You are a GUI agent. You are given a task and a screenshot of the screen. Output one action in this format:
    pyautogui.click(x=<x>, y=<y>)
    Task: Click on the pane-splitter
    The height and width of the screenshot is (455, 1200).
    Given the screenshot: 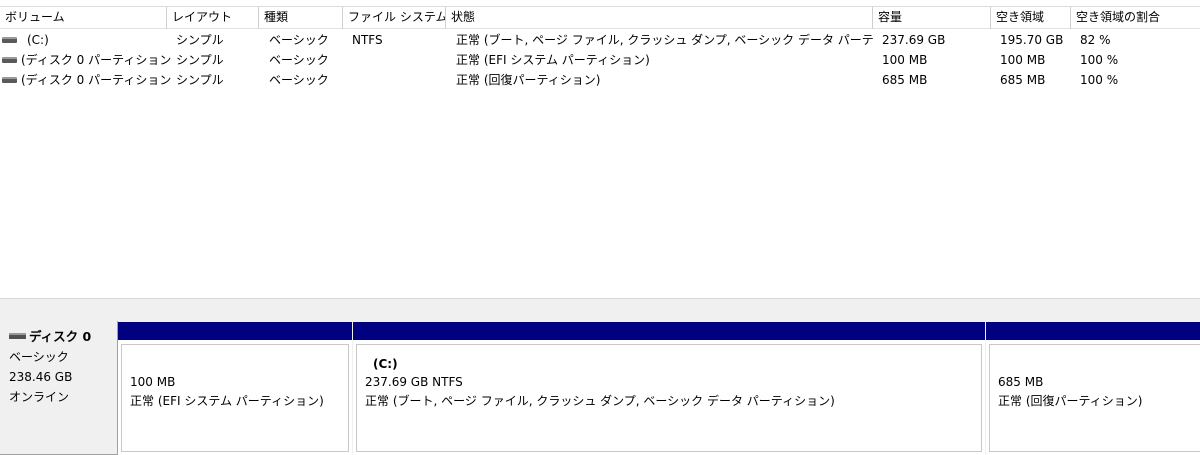 What is the action you would take?
    pyautogui.click(x=600, y=307)
    